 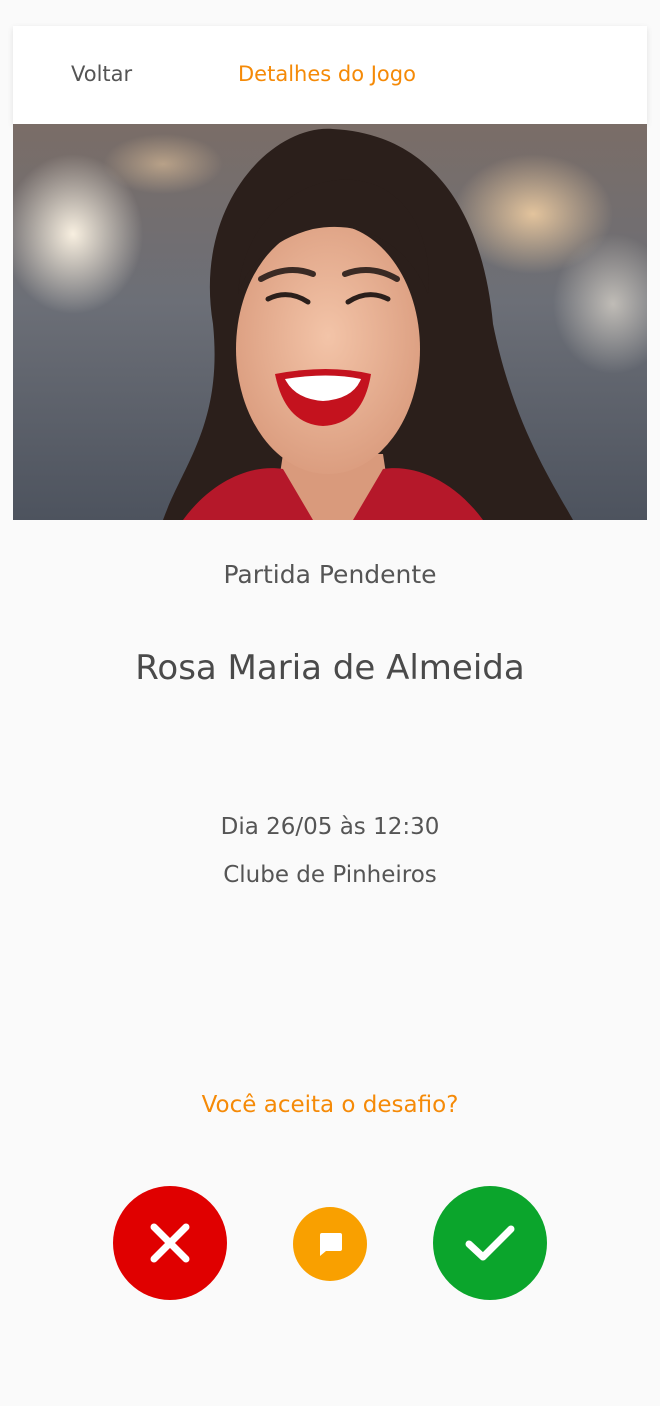 What do you see at coordinates (330, 574) in the screenshot?
I see `match-status: Partida Pendente` at bounding box center [330, 574].